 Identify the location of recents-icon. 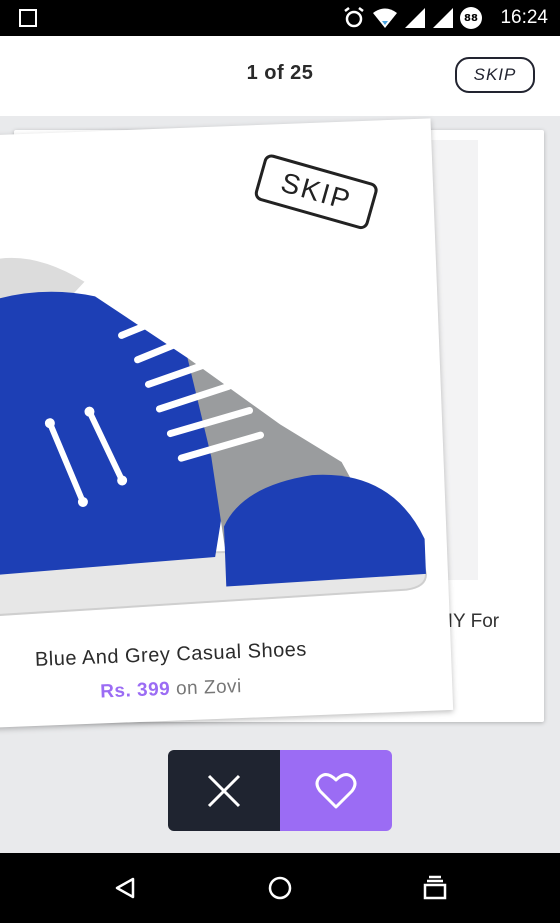
(435, 887).